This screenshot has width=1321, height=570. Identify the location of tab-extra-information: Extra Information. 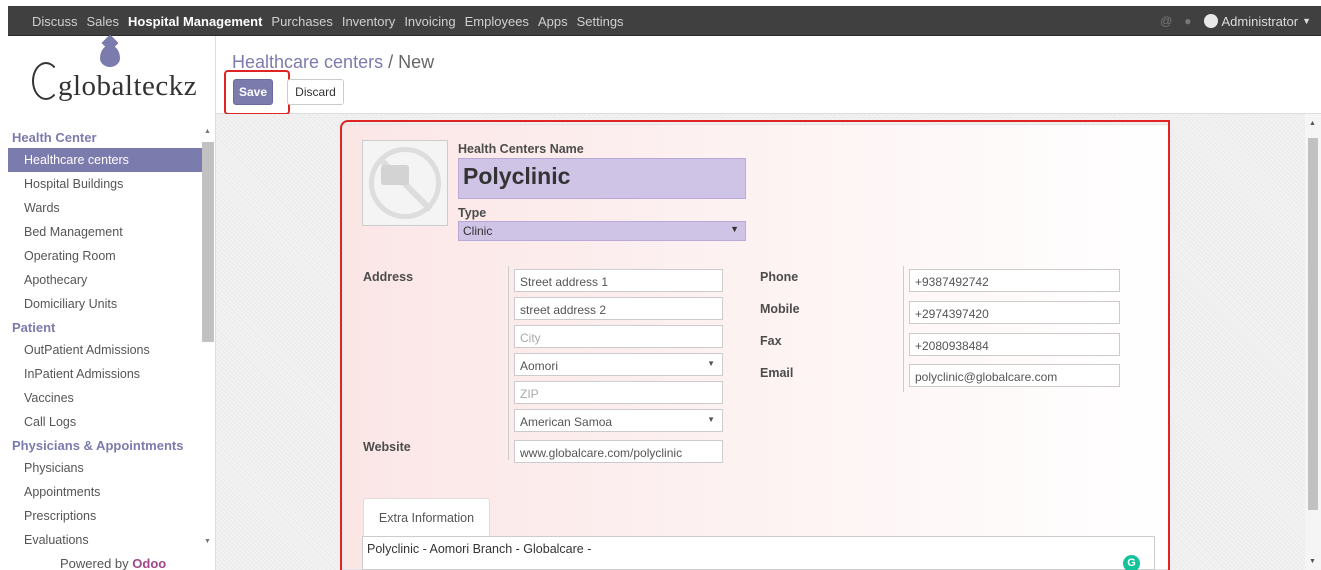
(426, 517).